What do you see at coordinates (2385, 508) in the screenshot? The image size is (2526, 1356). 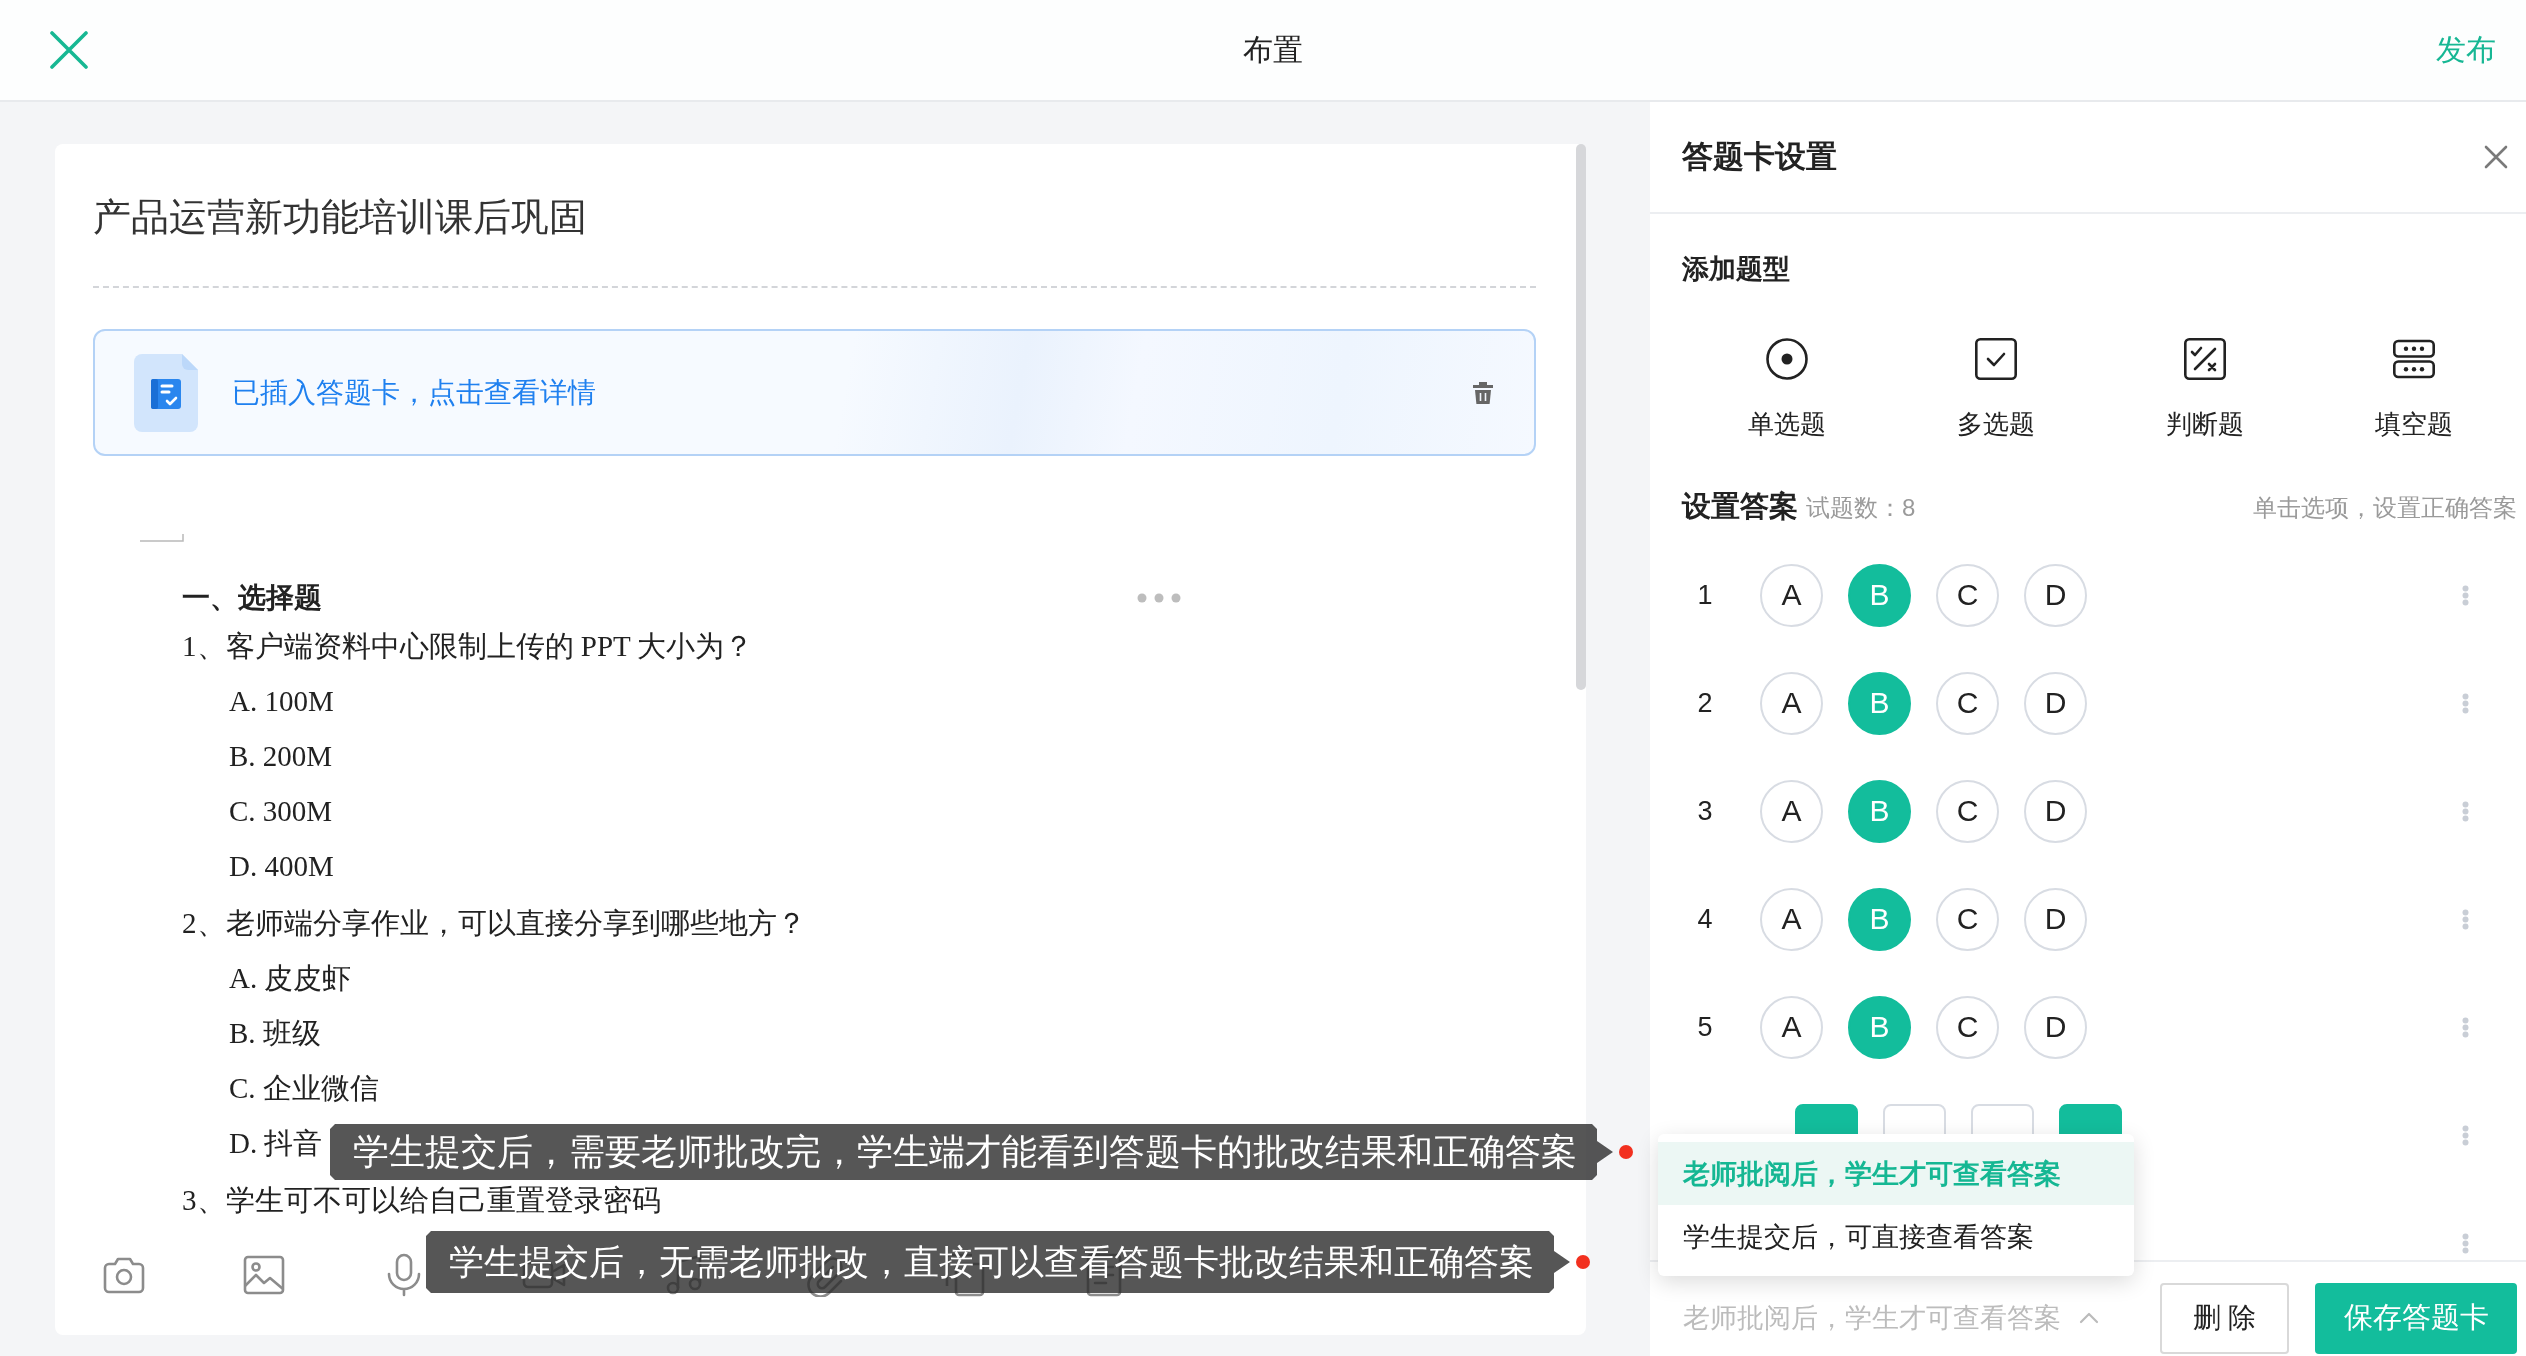 I see `hint-text: 单击选项，设置正确答案` at bounding box center [2385, 508].